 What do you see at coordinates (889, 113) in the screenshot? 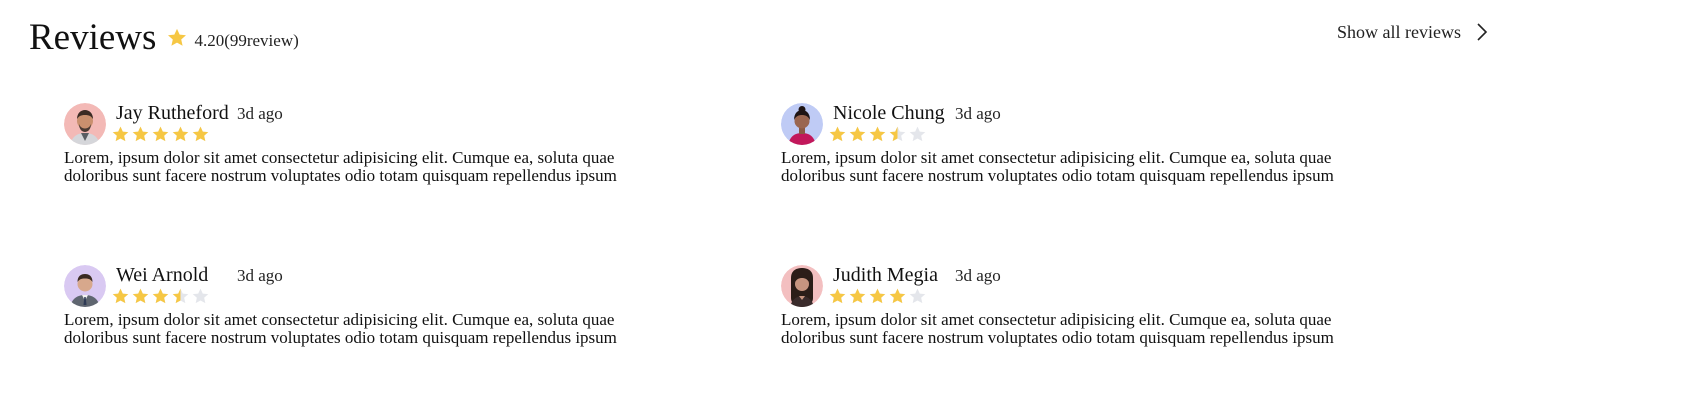
I see `reviewer-name: Nicole Chung` at bounding box center [889, 113].